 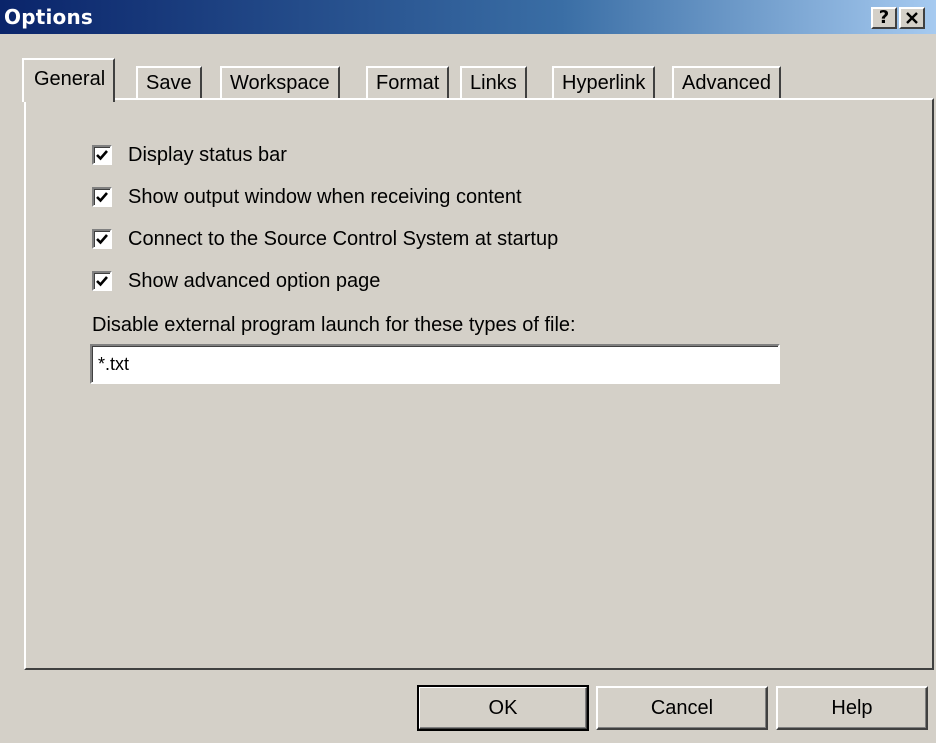 I want to click on tab-save: Save, so click(x=169, y=83).